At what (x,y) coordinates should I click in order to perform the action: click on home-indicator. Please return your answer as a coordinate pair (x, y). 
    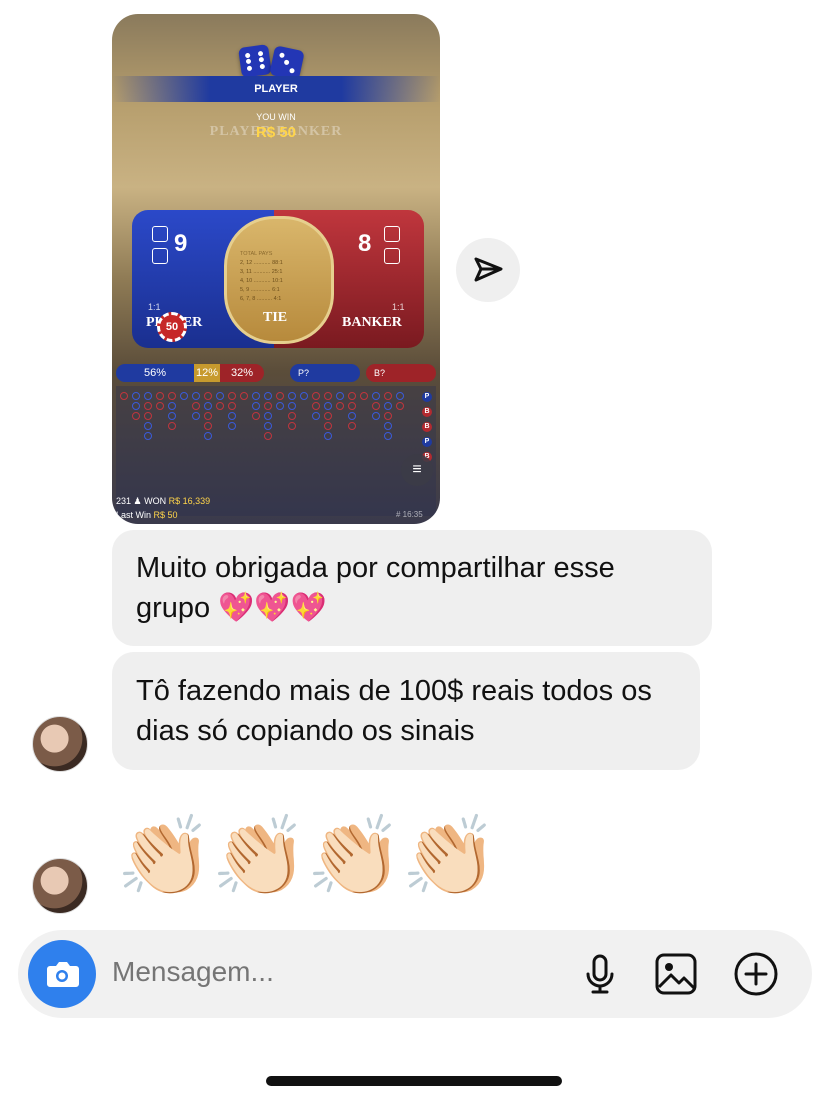
    Looking at the image, I should click on (414, 1081).